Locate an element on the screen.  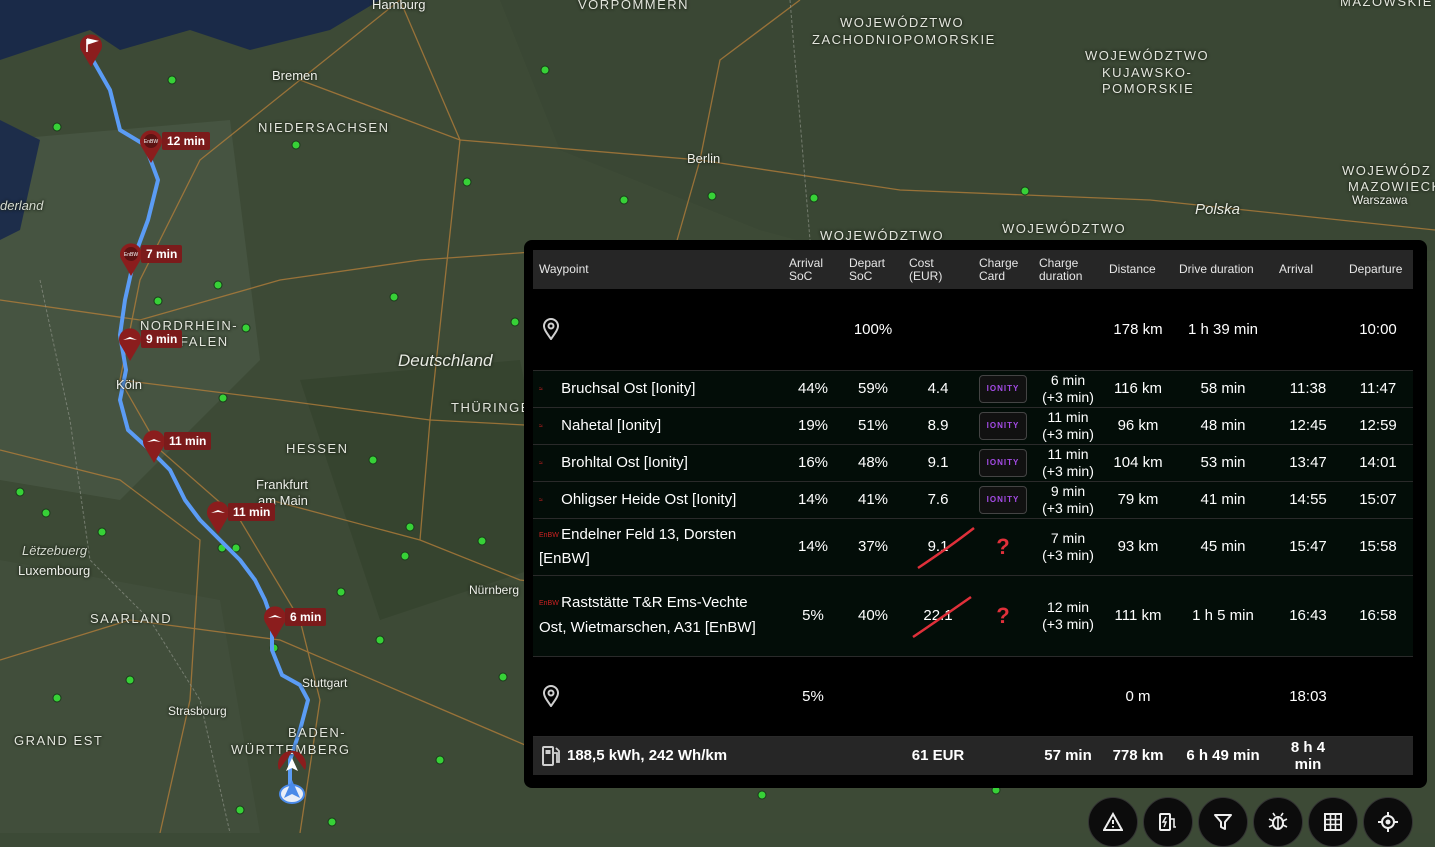
navigation-arrow-icon is located at coordinates (292, 778).